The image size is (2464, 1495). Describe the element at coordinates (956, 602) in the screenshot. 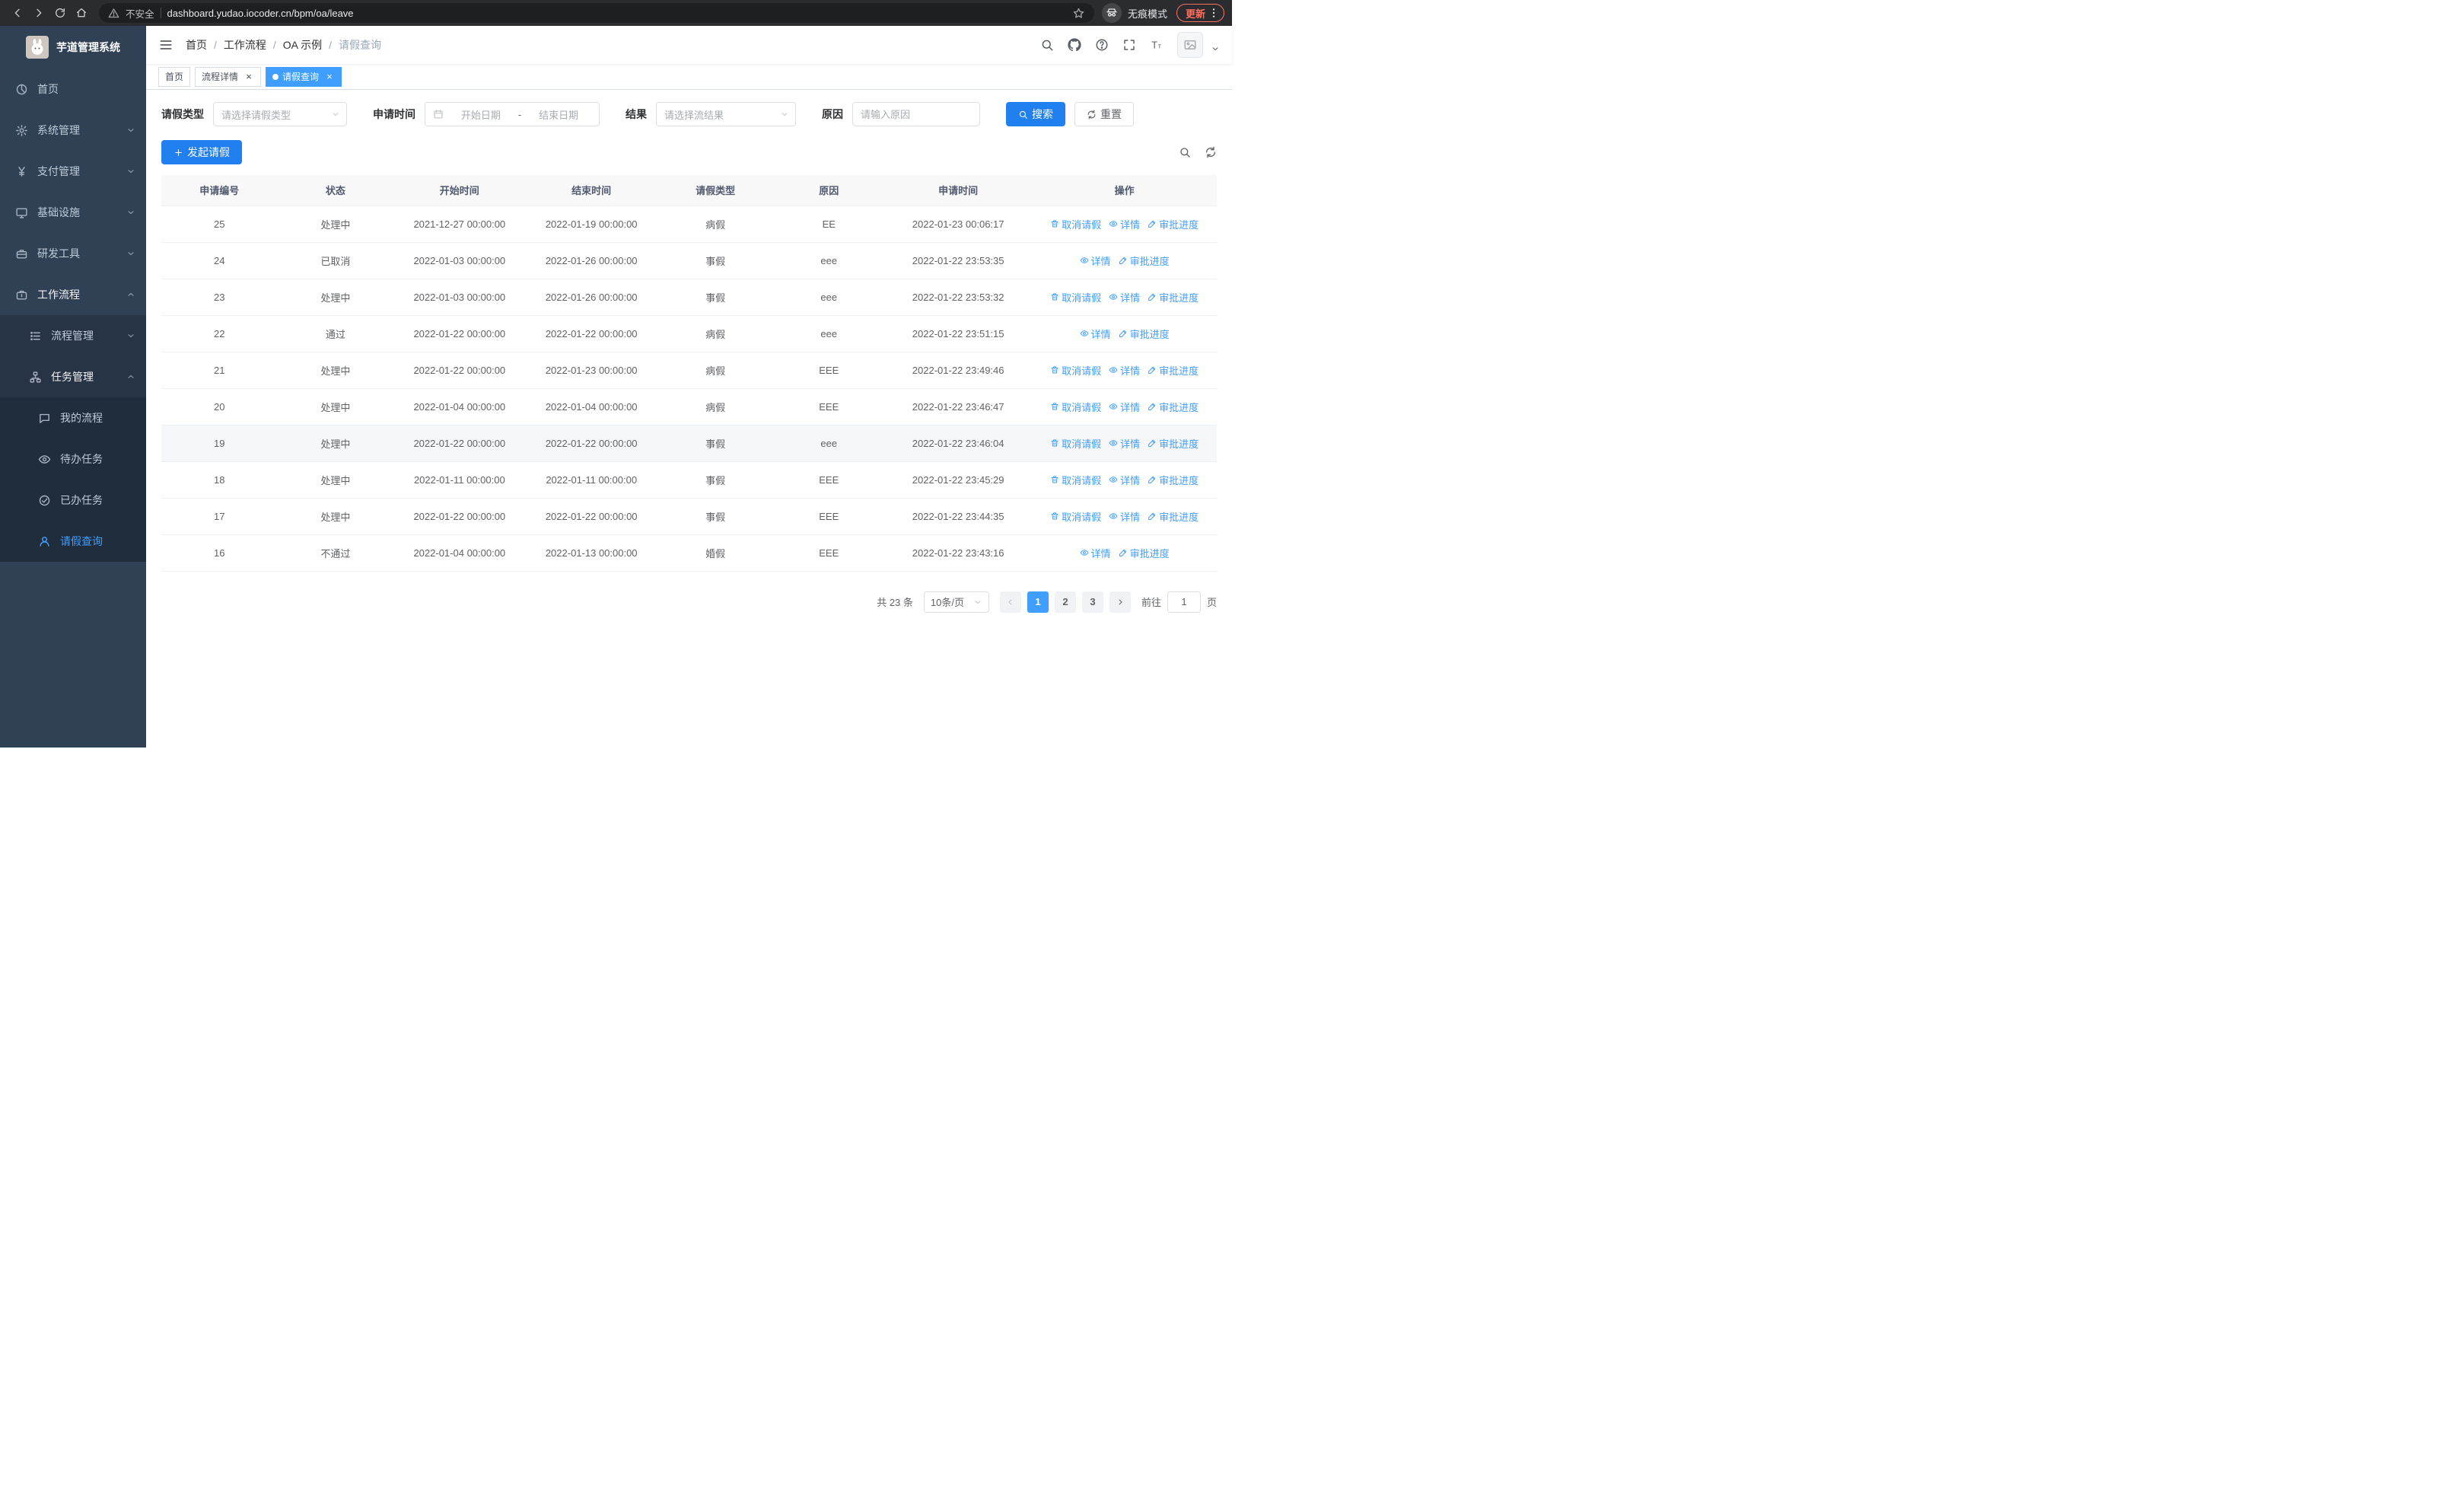

I see `page-size-select: 10条/页` at that location.